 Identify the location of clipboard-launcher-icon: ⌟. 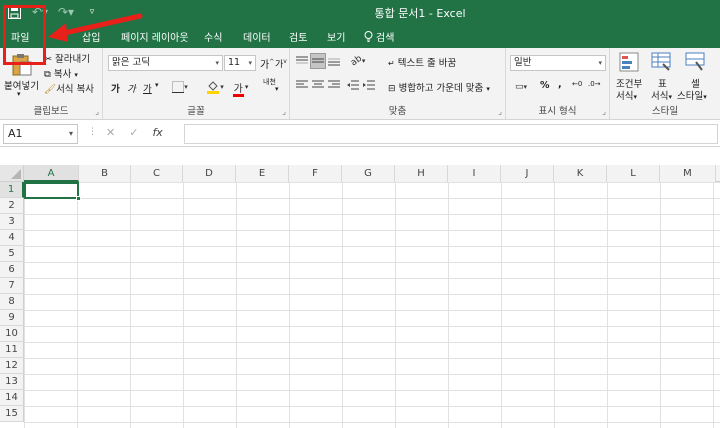
(97, 111).